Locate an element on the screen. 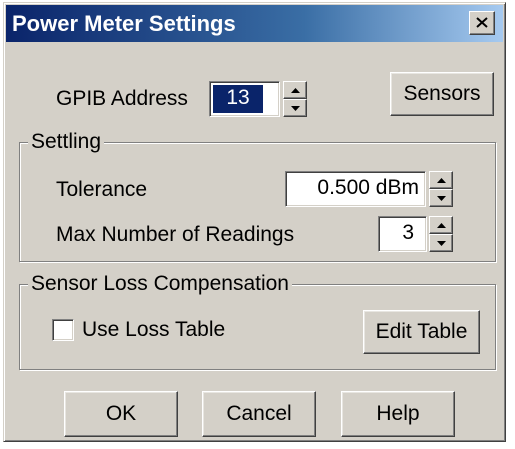 Image resolution: width=515 pixels, height=449 pixels. max-readings-field: 3 is located at coordinates (402, 234).